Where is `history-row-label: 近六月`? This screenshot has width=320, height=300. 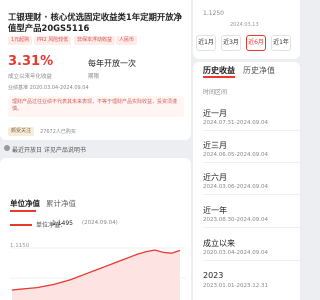 history-row-label: 近六月 is located at coordinates (215, 177).